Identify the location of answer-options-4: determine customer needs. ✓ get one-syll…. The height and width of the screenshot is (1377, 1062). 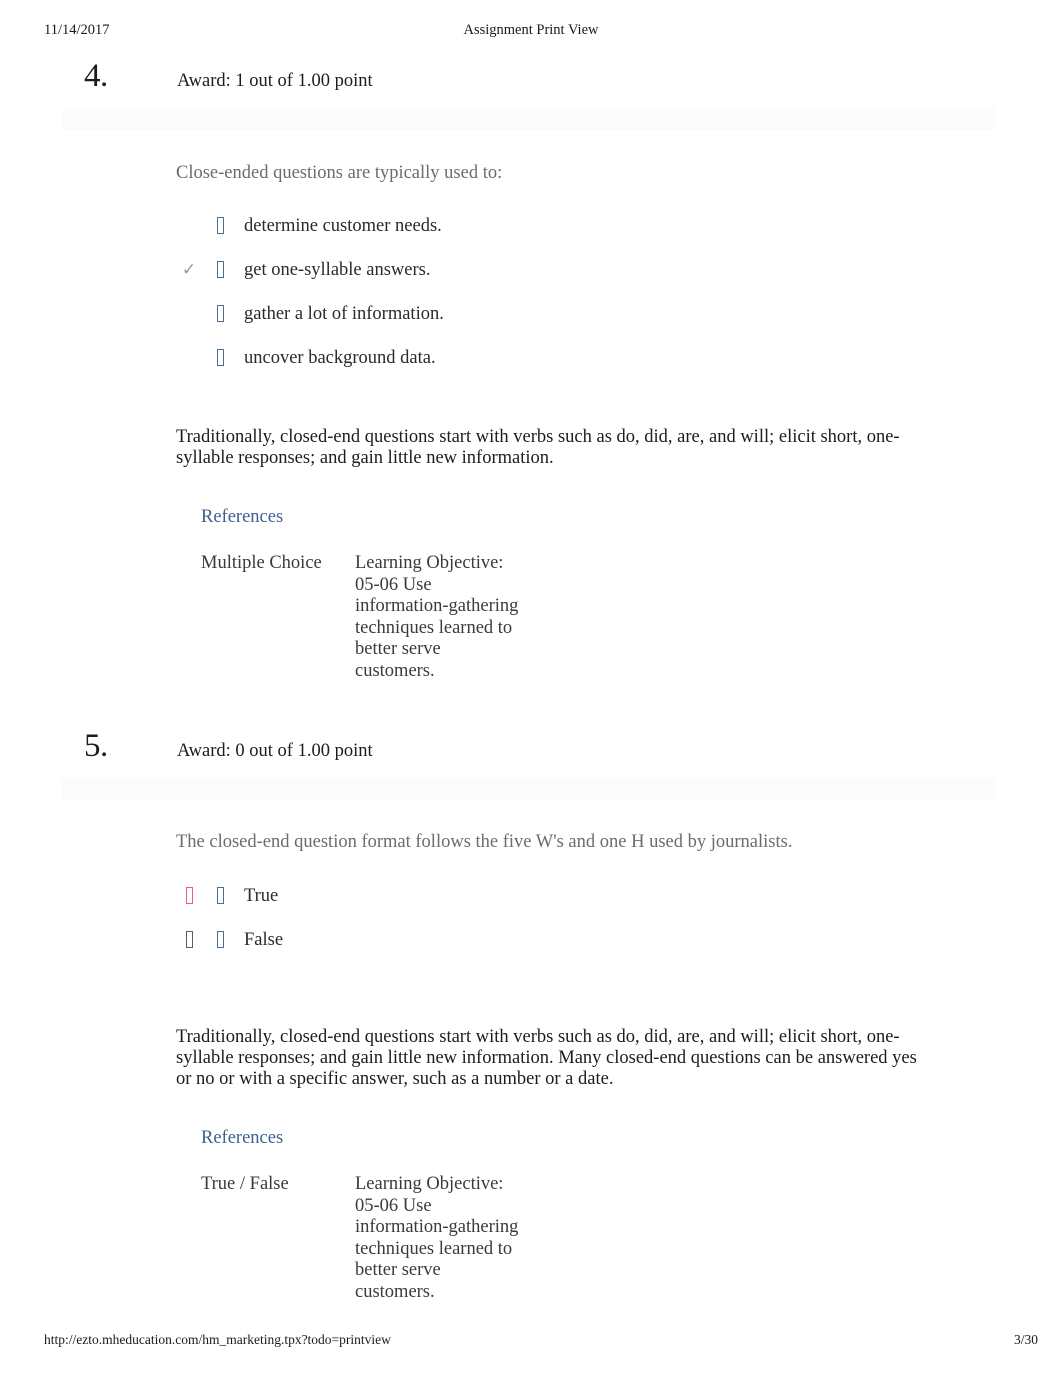
(556, 298).